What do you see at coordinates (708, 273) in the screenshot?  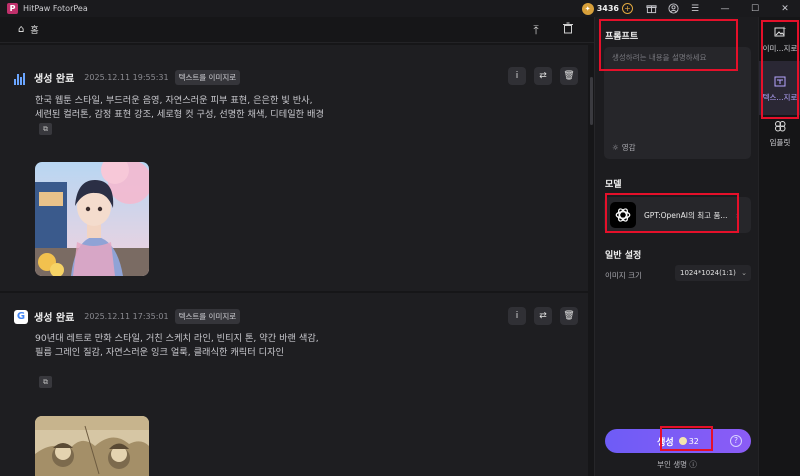 I see `size-value: 1024*1024(1:1)` at bounding box center [708, 273].